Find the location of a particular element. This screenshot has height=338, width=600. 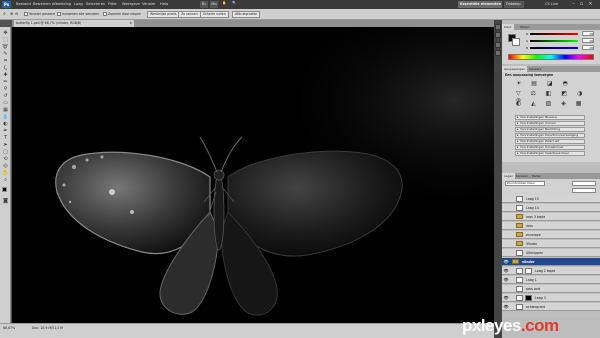

layer-row: 👁 achtergrond is located at coordinates (551, 307).